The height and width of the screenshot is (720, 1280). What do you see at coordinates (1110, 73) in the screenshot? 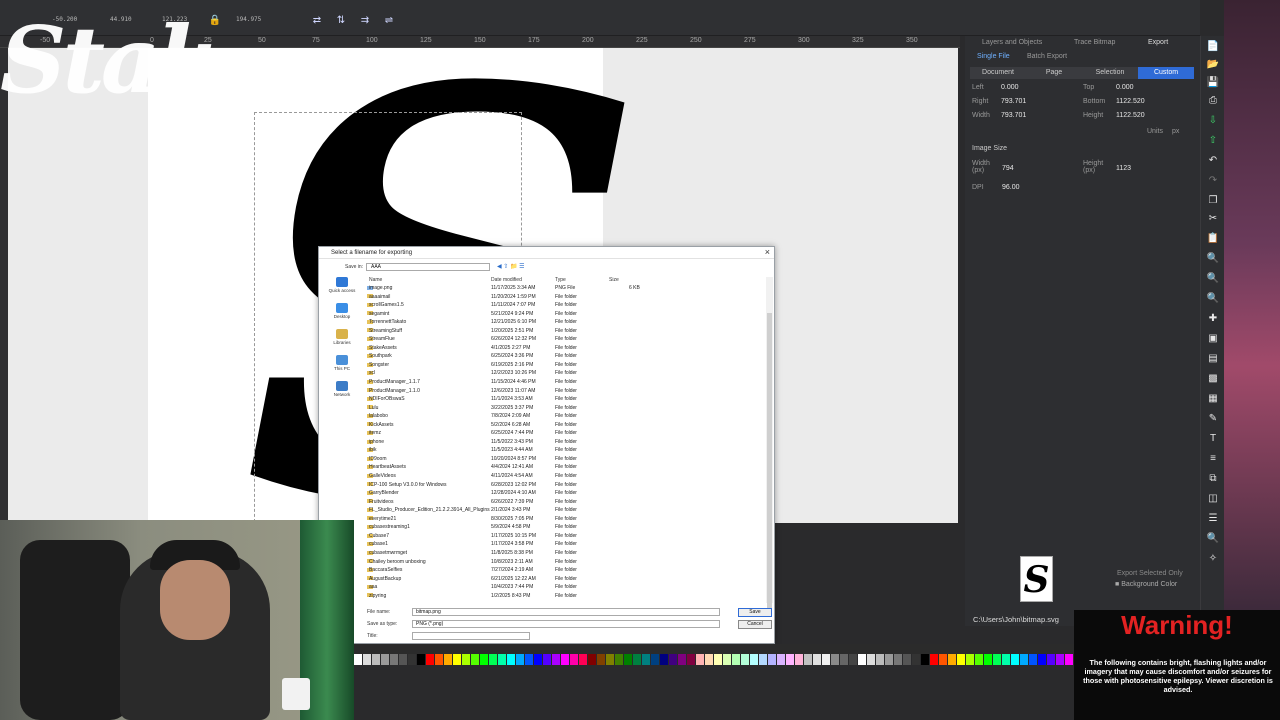
I see `area-selection: Selection` at bounding box center [1110, 73].